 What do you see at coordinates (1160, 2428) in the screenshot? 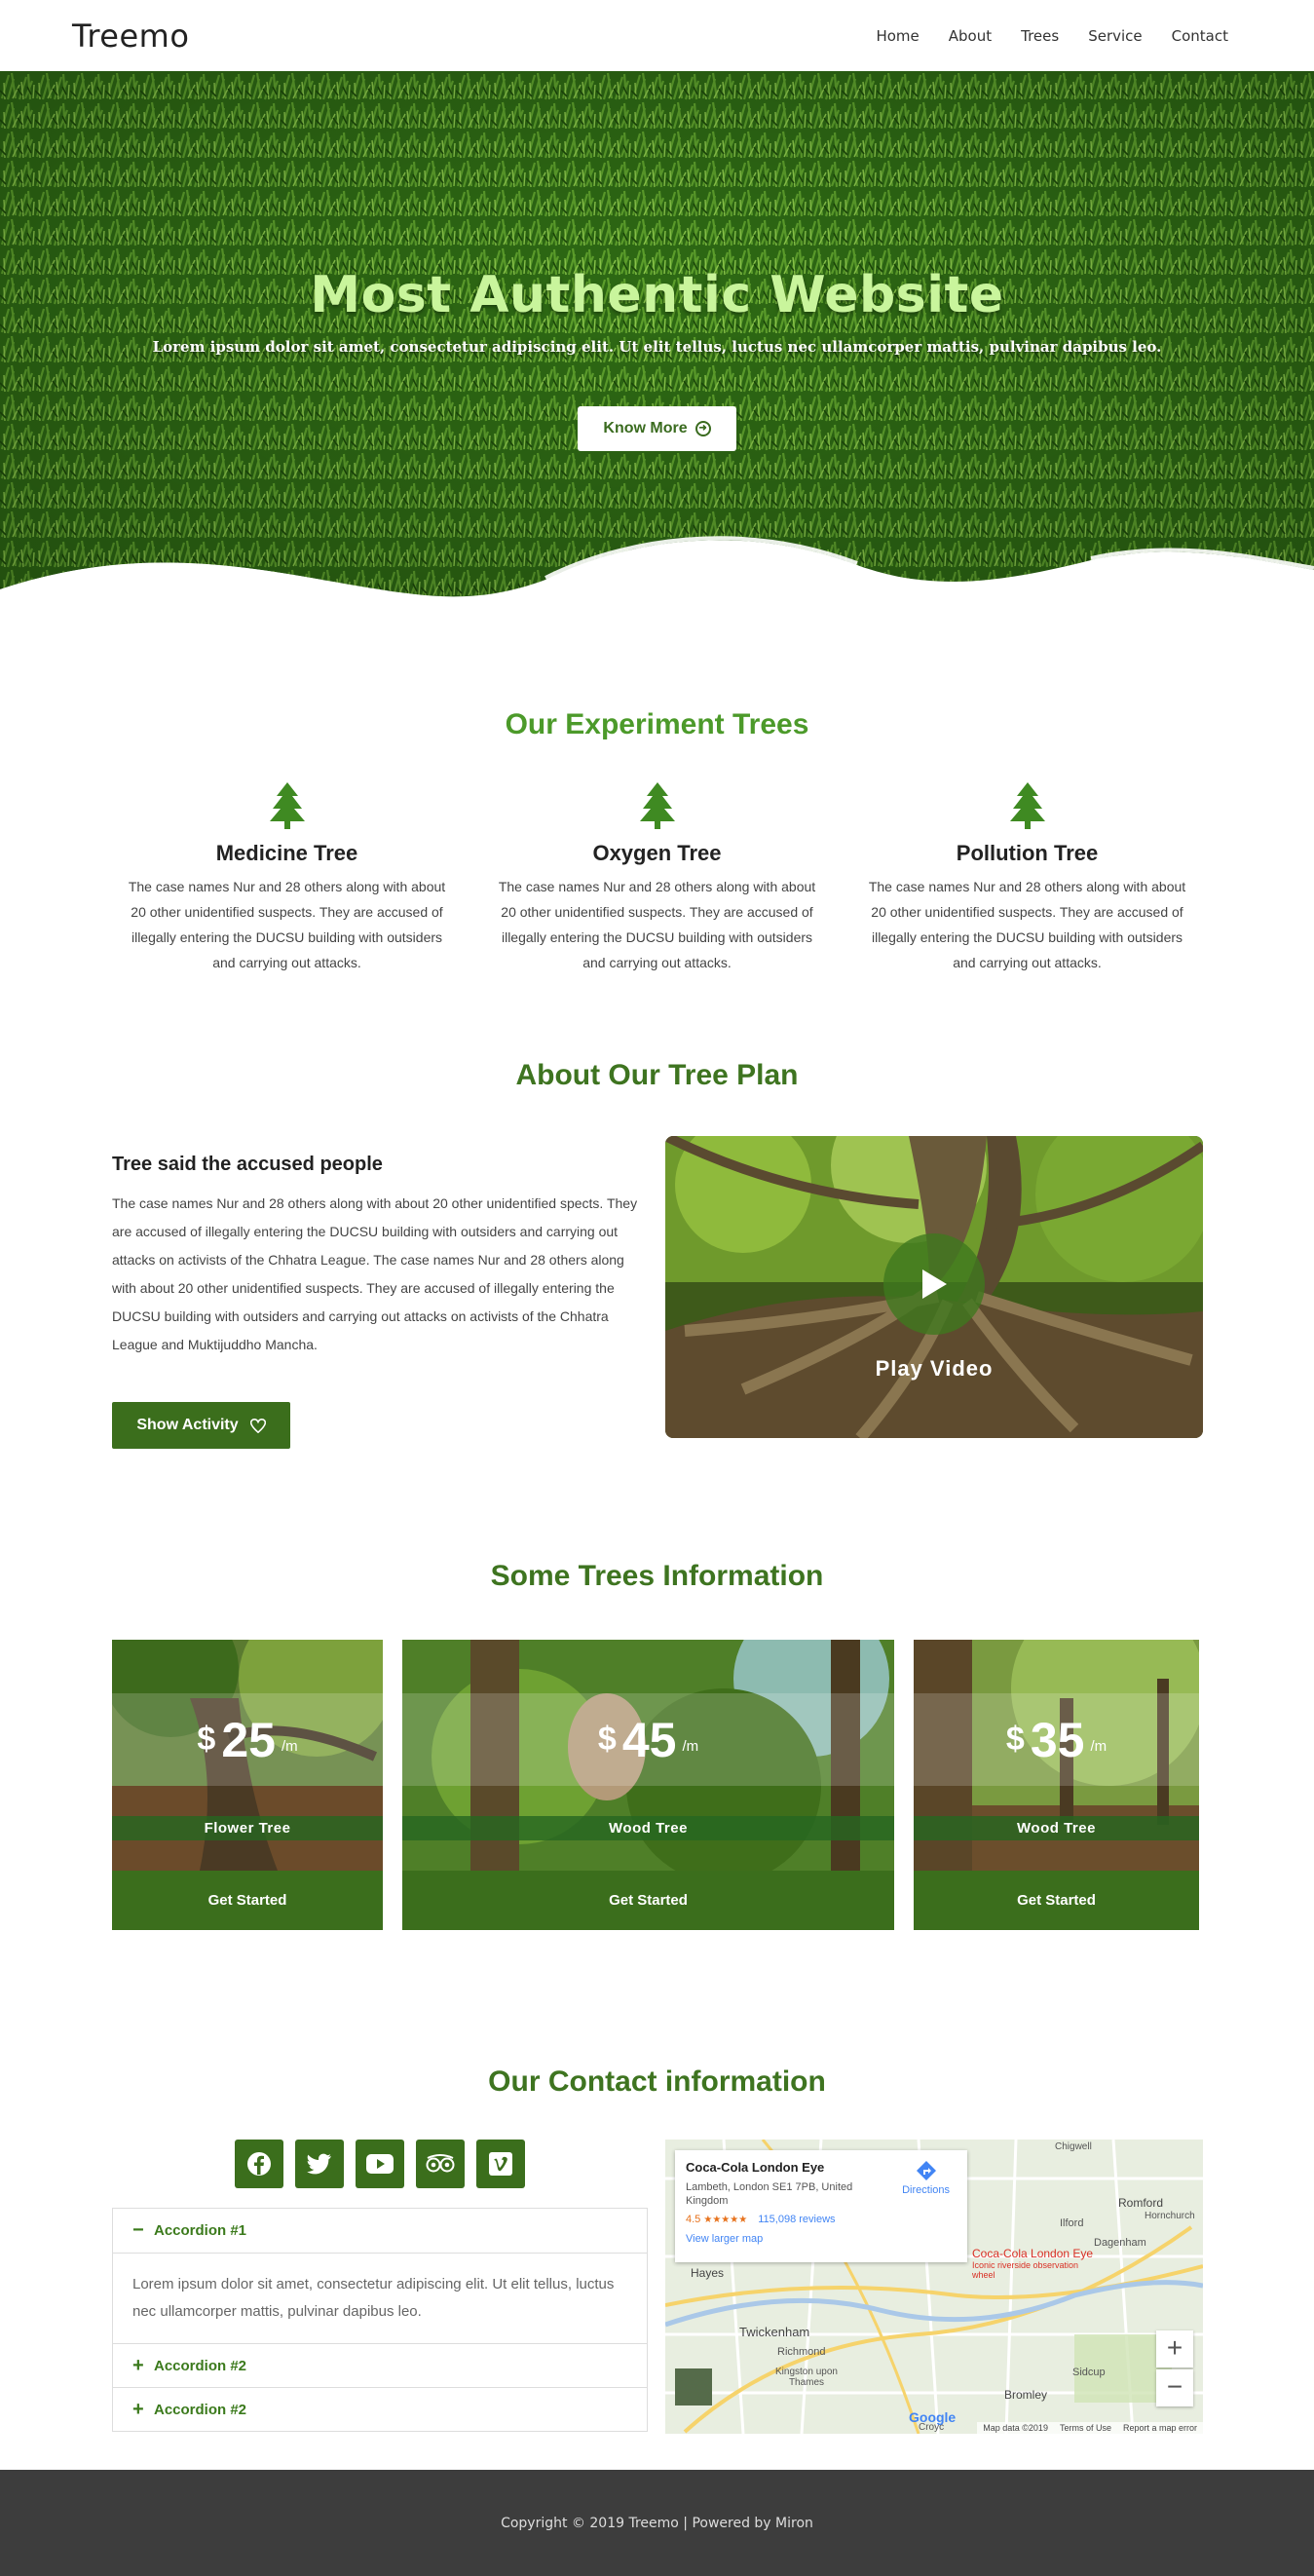
I see `report-error-link: Report a map error` at bounding box center [1160, 2428].